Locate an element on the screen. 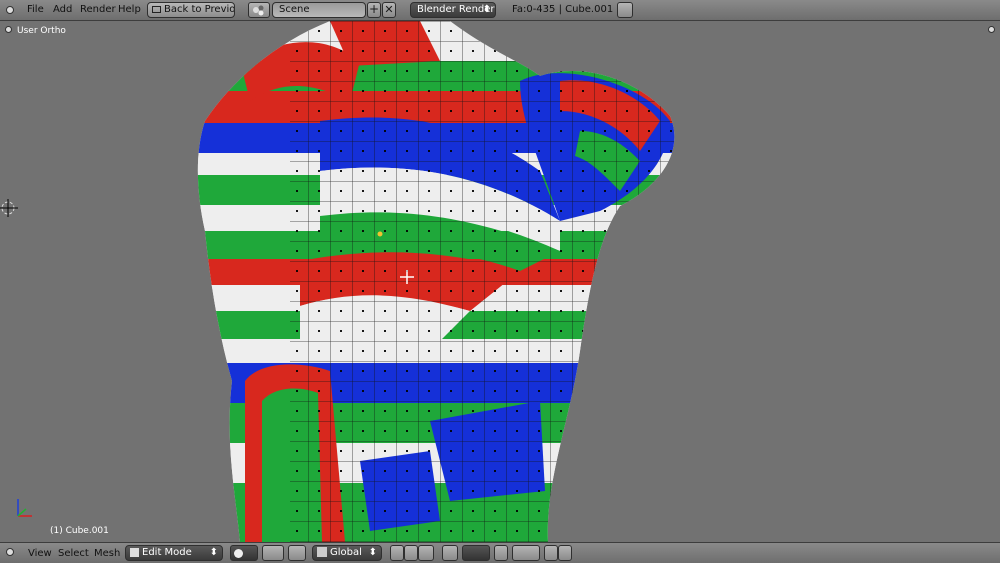 The width and height of the screenshot is (1000, 563). render-icon is located at coordinates (551, 553).